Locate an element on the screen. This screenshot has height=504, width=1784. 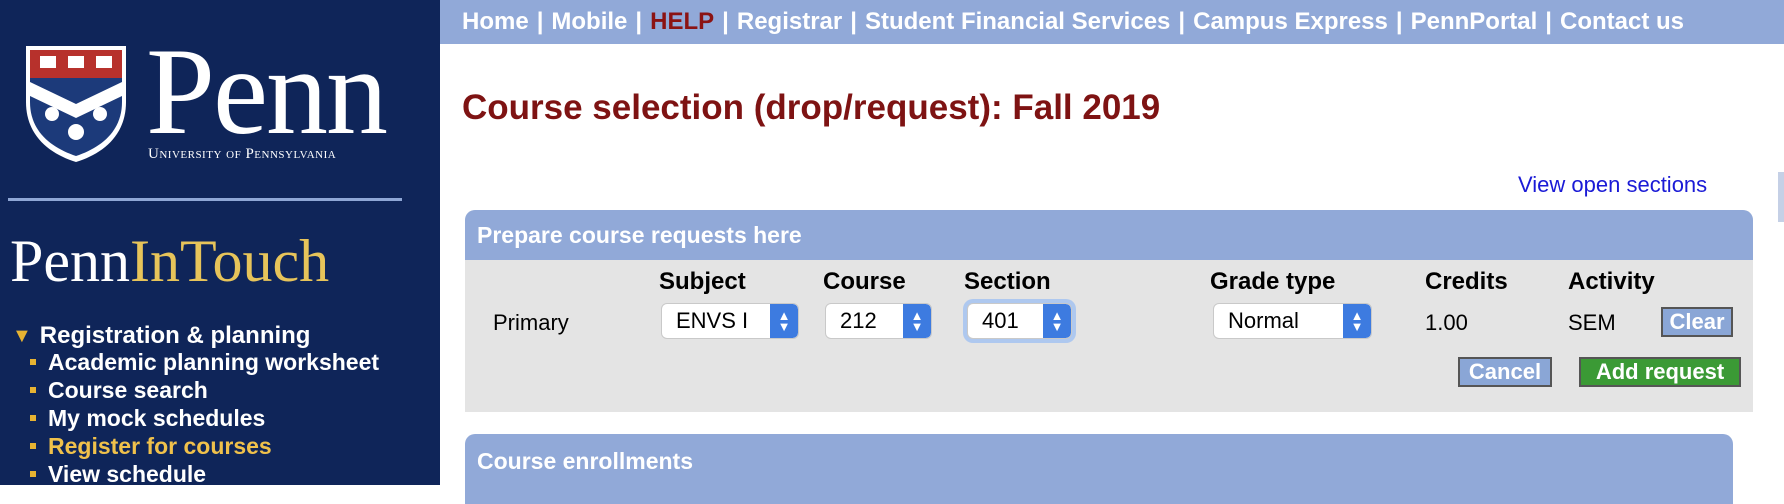
sidebar-item-label: View schedule is located at coordinates (127, 474).